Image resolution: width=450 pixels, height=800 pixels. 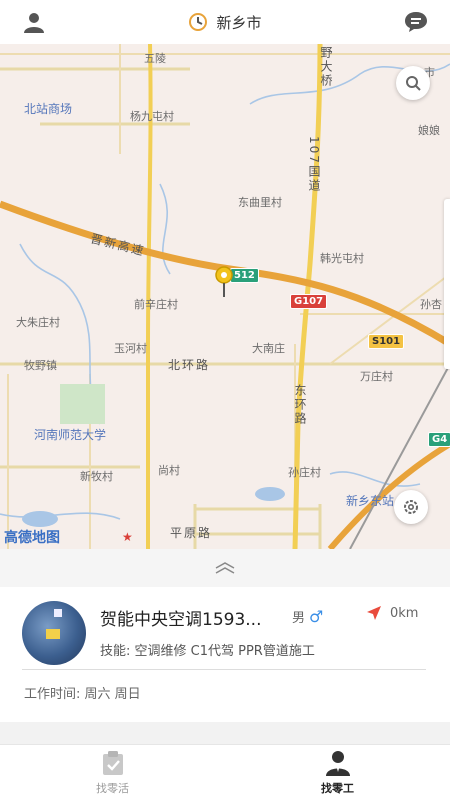 I want to click on map-label-donghuan: 东环路, so click(x=300, y=405).